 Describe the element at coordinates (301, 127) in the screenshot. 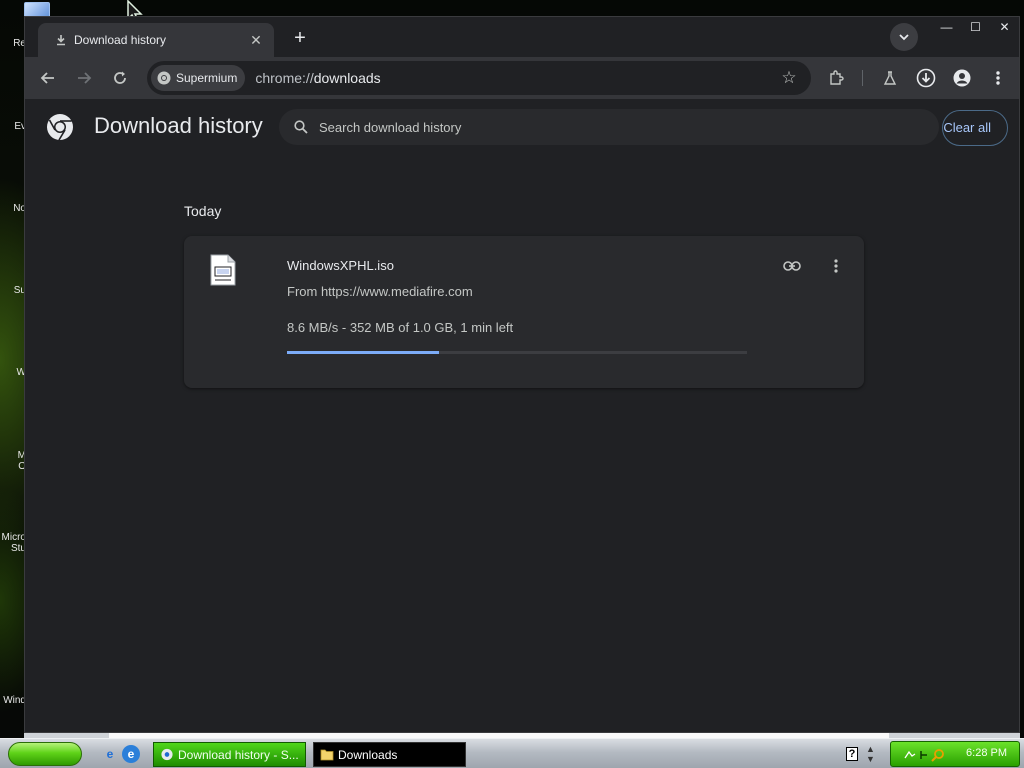

I see `search-icon` at that location.